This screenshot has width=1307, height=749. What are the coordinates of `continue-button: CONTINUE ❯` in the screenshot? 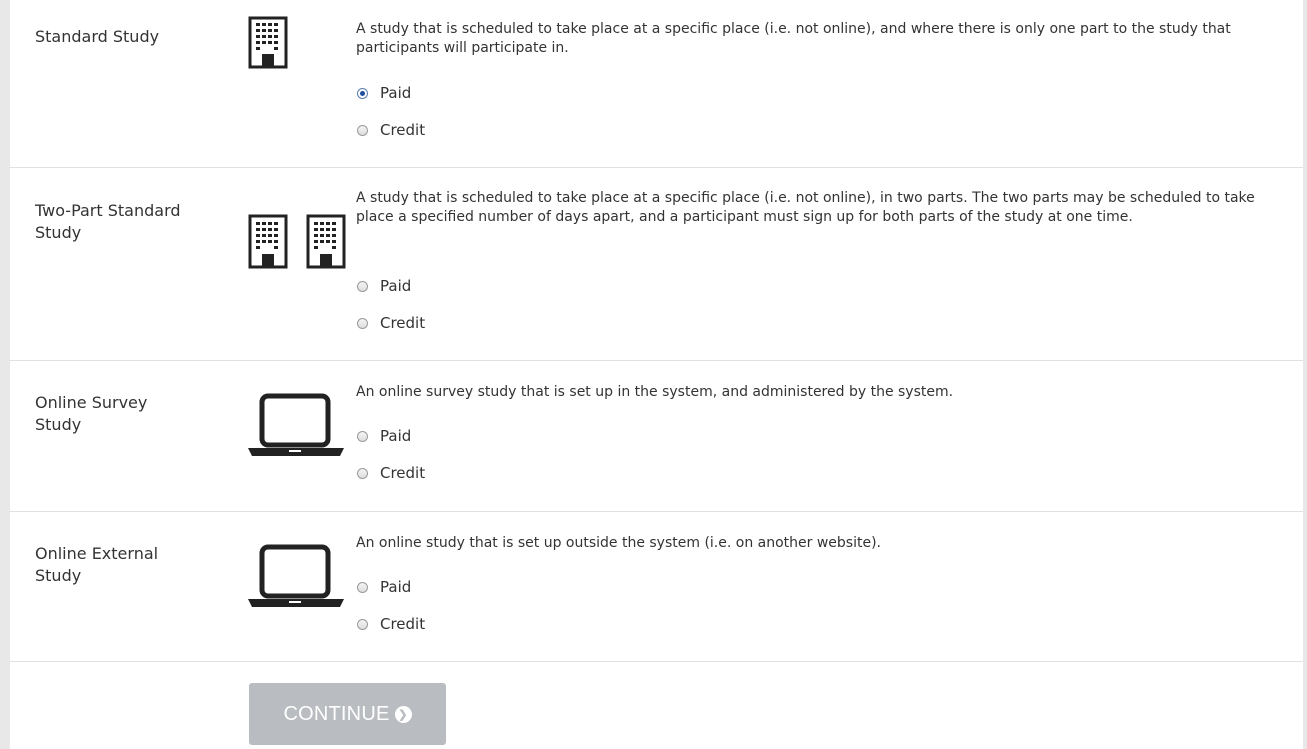 It's located at (347, 714).